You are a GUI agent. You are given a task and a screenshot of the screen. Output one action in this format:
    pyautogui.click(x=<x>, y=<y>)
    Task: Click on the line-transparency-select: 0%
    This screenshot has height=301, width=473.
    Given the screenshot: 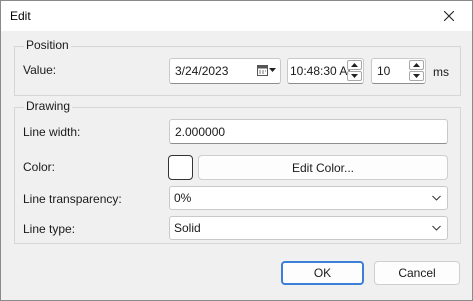 What is the action you would take?
    pyautogui.click(x=308, y=198)
    